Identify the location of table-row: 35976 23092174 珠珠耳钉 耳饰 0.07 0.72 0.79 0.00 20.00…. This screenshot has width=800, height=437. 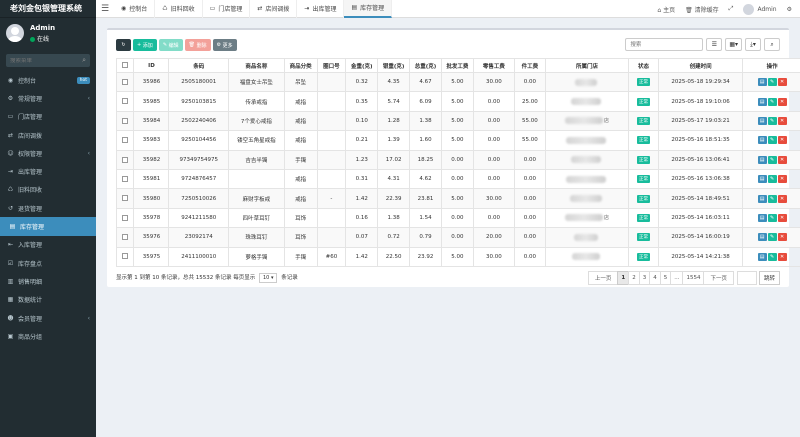
(457, 237).